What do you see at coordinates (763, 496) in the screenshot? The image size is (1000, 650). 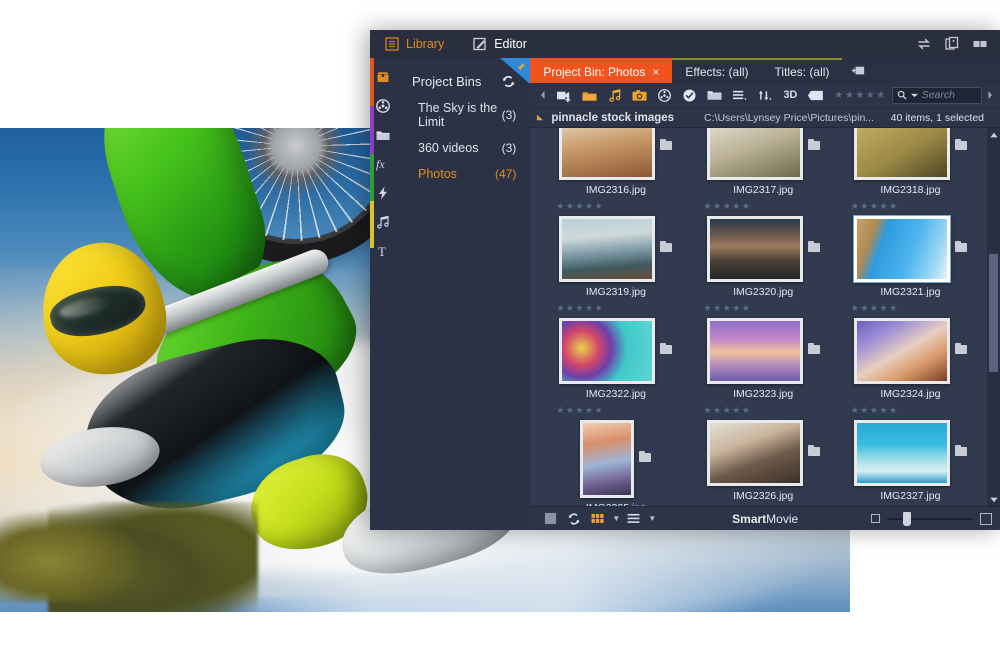 I see `thumbnail-caption: IMG2326.jpg` at bounding box center [763, 496].